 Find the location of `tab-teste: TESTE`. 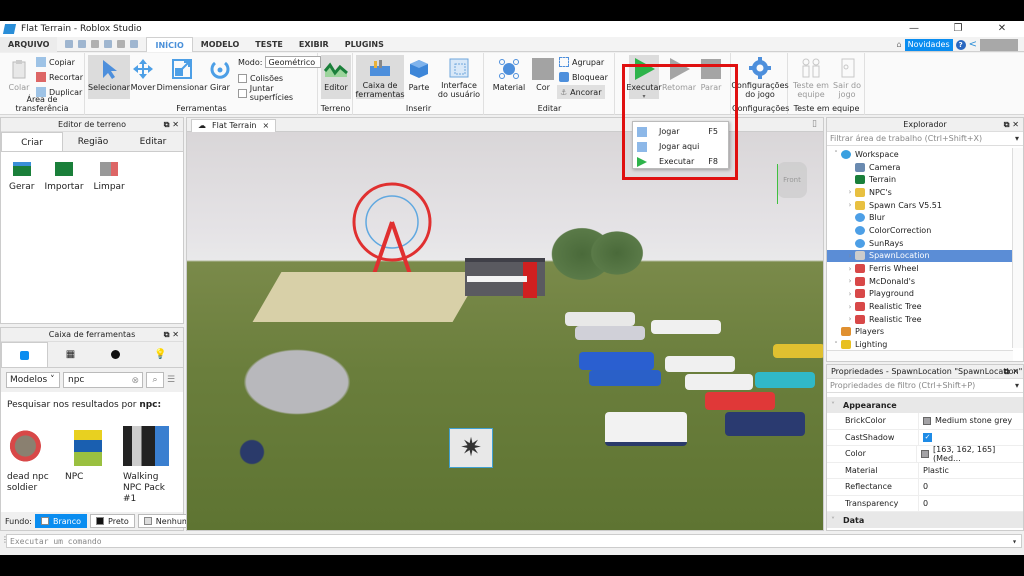

tab-teste: TESTE is located at coordinates (269, 44).